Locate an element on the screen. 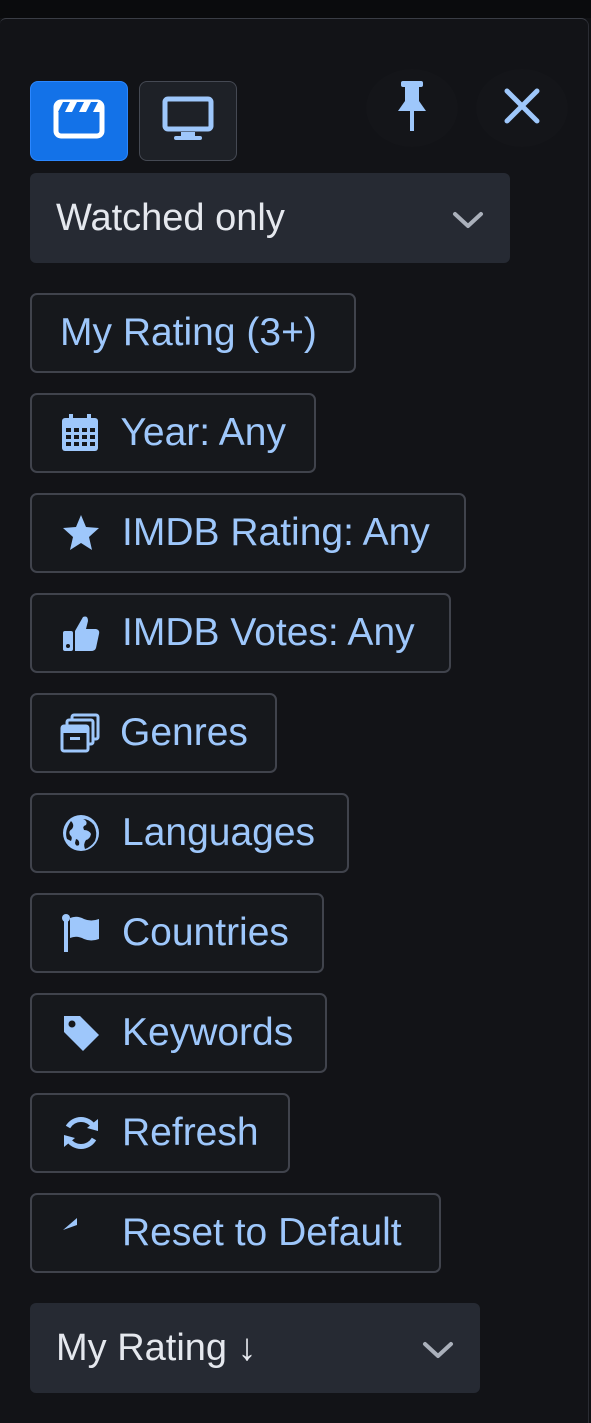  refresh-label: Refresh is located at coordinates (190, 1132).